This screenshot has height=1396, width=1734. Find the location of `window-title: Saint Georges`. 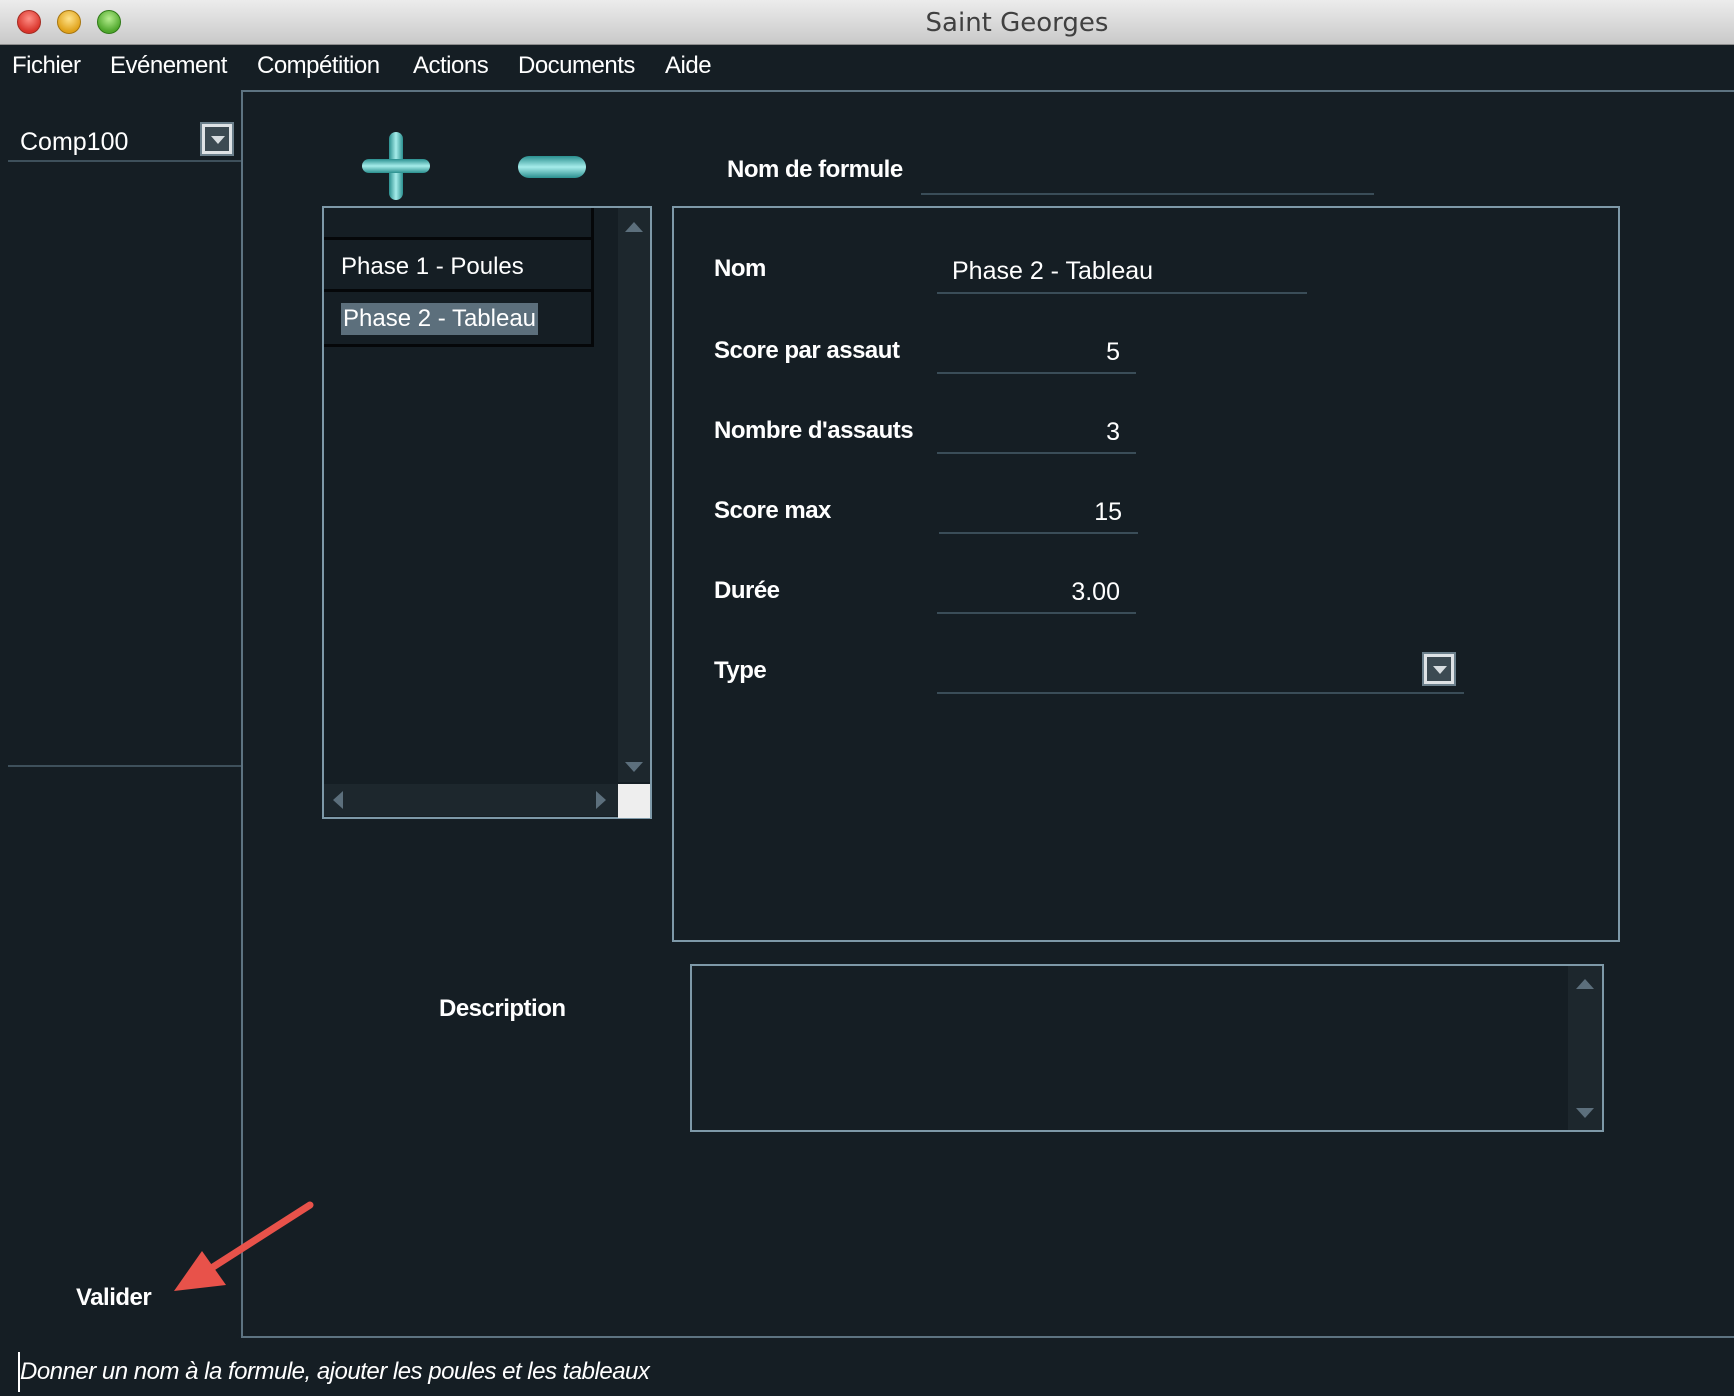

window-title: Saint Georges is located at coordinates (1017, 23).